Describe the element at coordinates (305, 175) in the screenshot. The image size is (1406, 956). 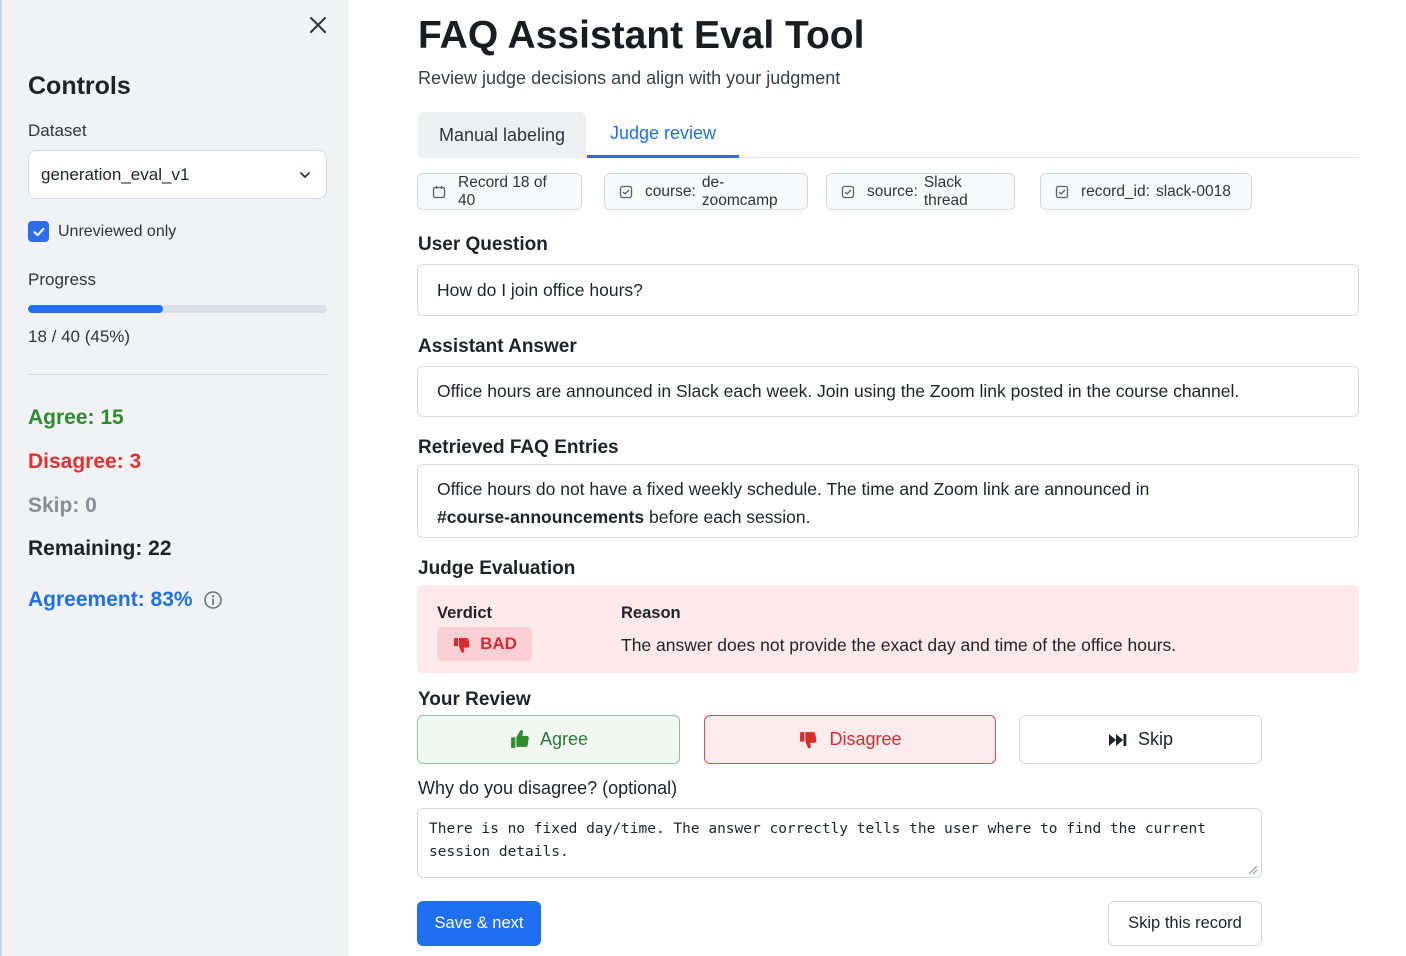
I see `chevron-down-icon` at that location.